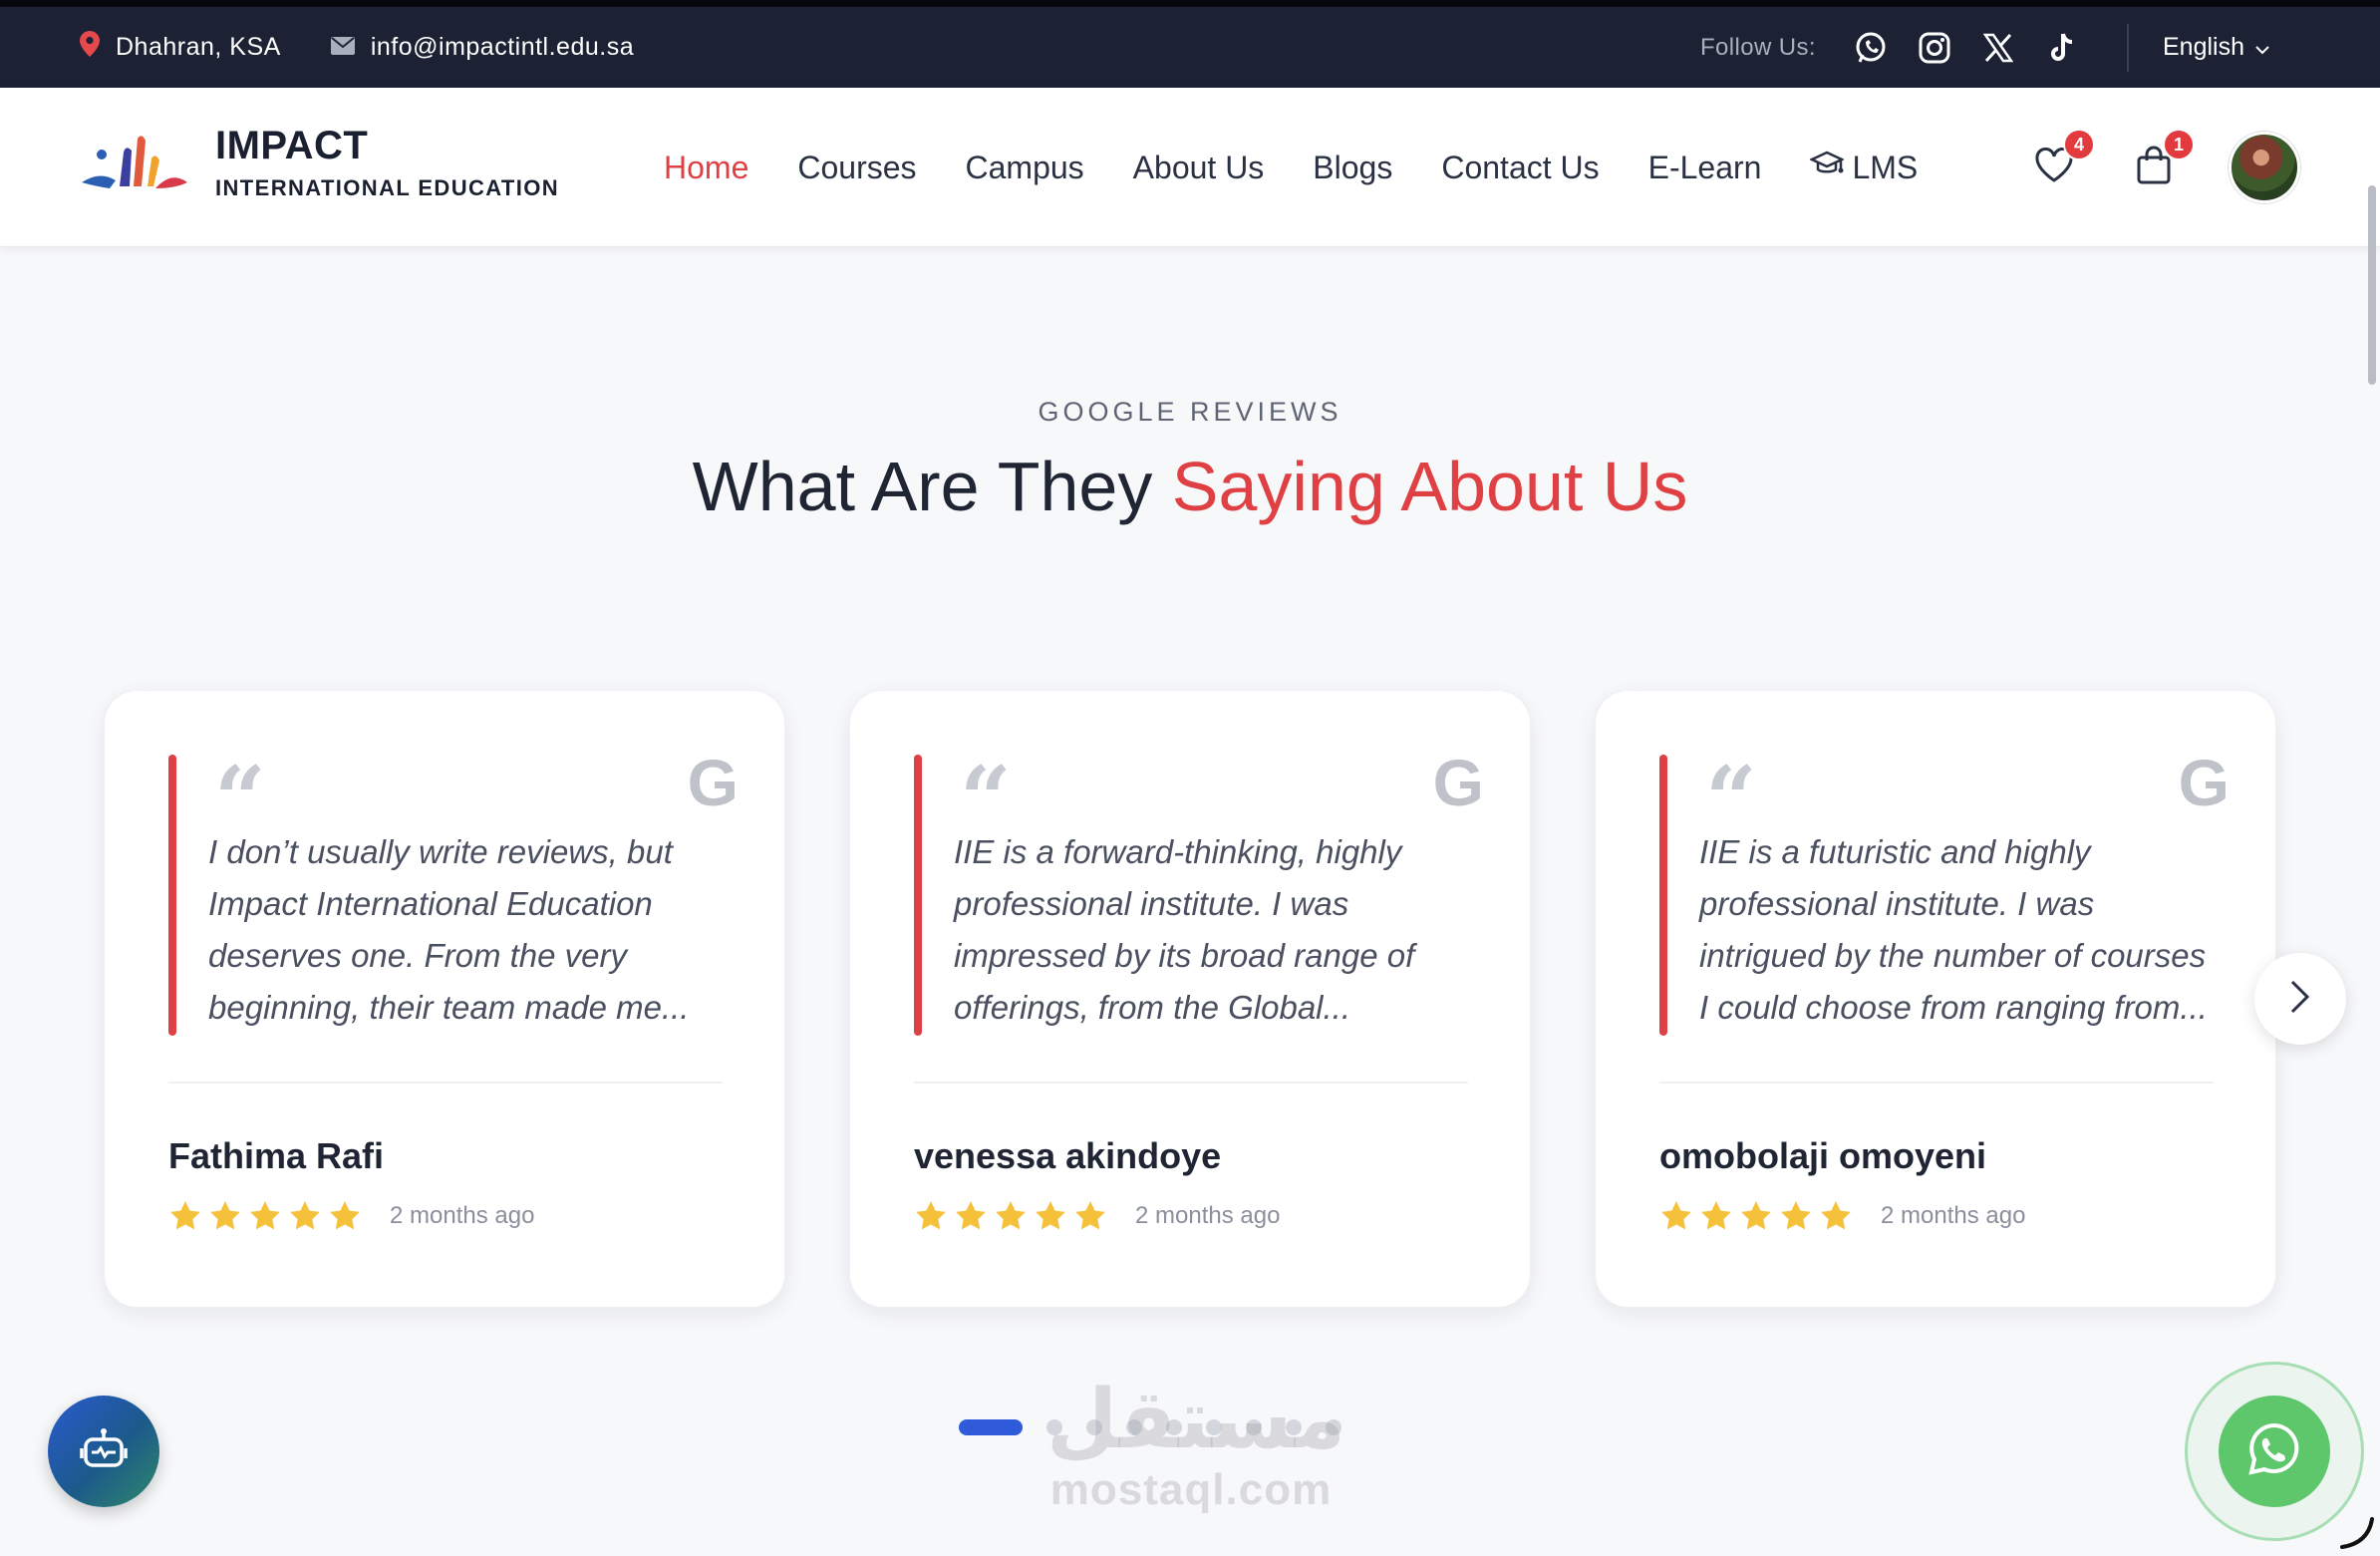  What do you see at coordinates (1025, 168) in the screenshot?
I see `nav-campus: Campus` at bounding box center [1025, 168].